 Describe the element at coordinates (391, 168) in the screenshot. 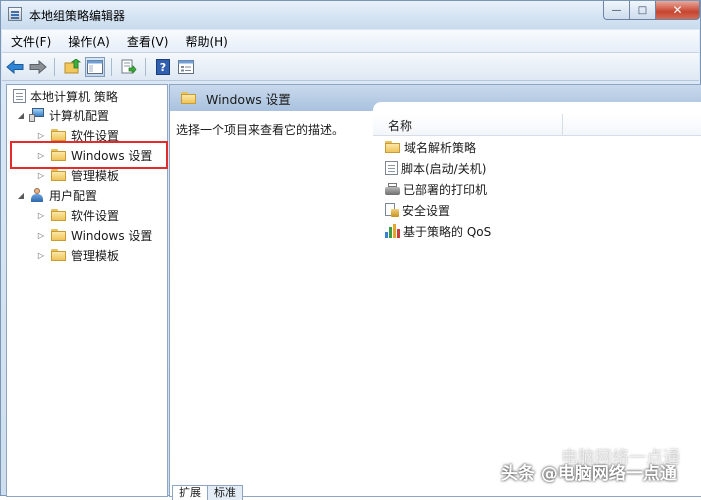

I see `script-icon` at that location.